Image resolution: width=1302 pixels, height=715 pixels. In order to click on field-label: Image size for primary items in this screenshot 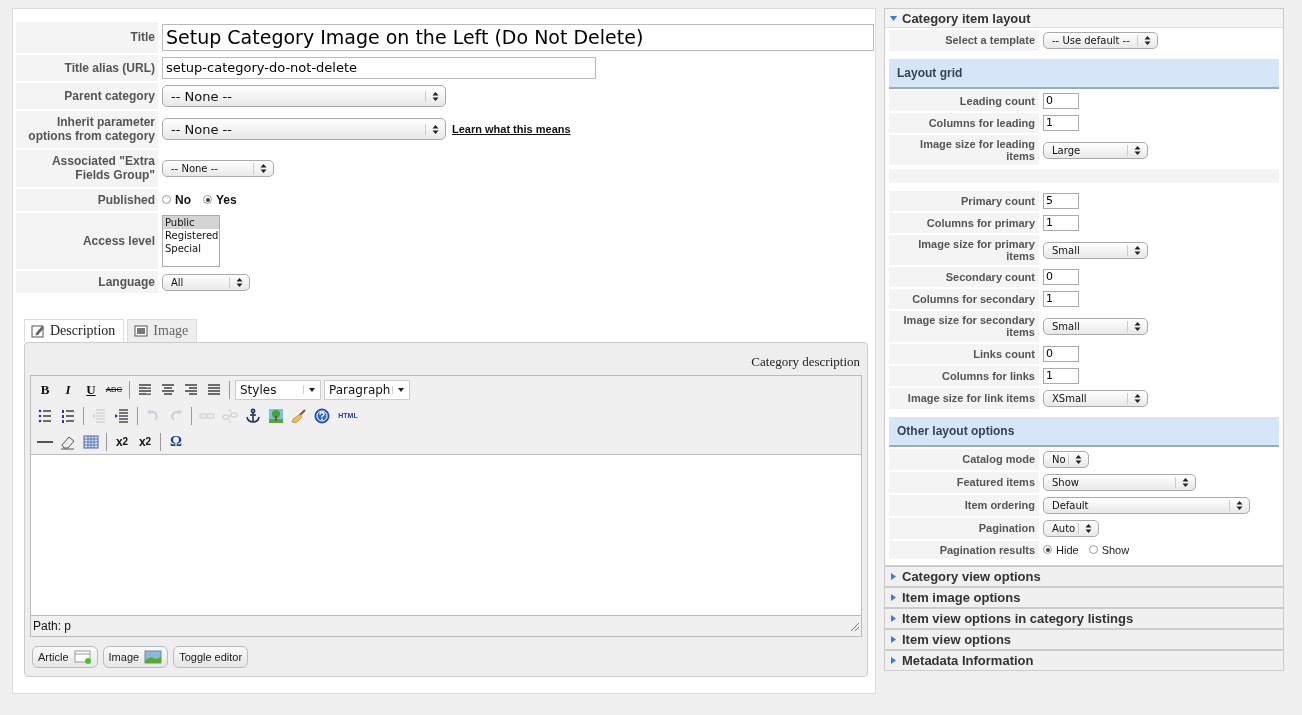, I will do `click(964, 250)`.